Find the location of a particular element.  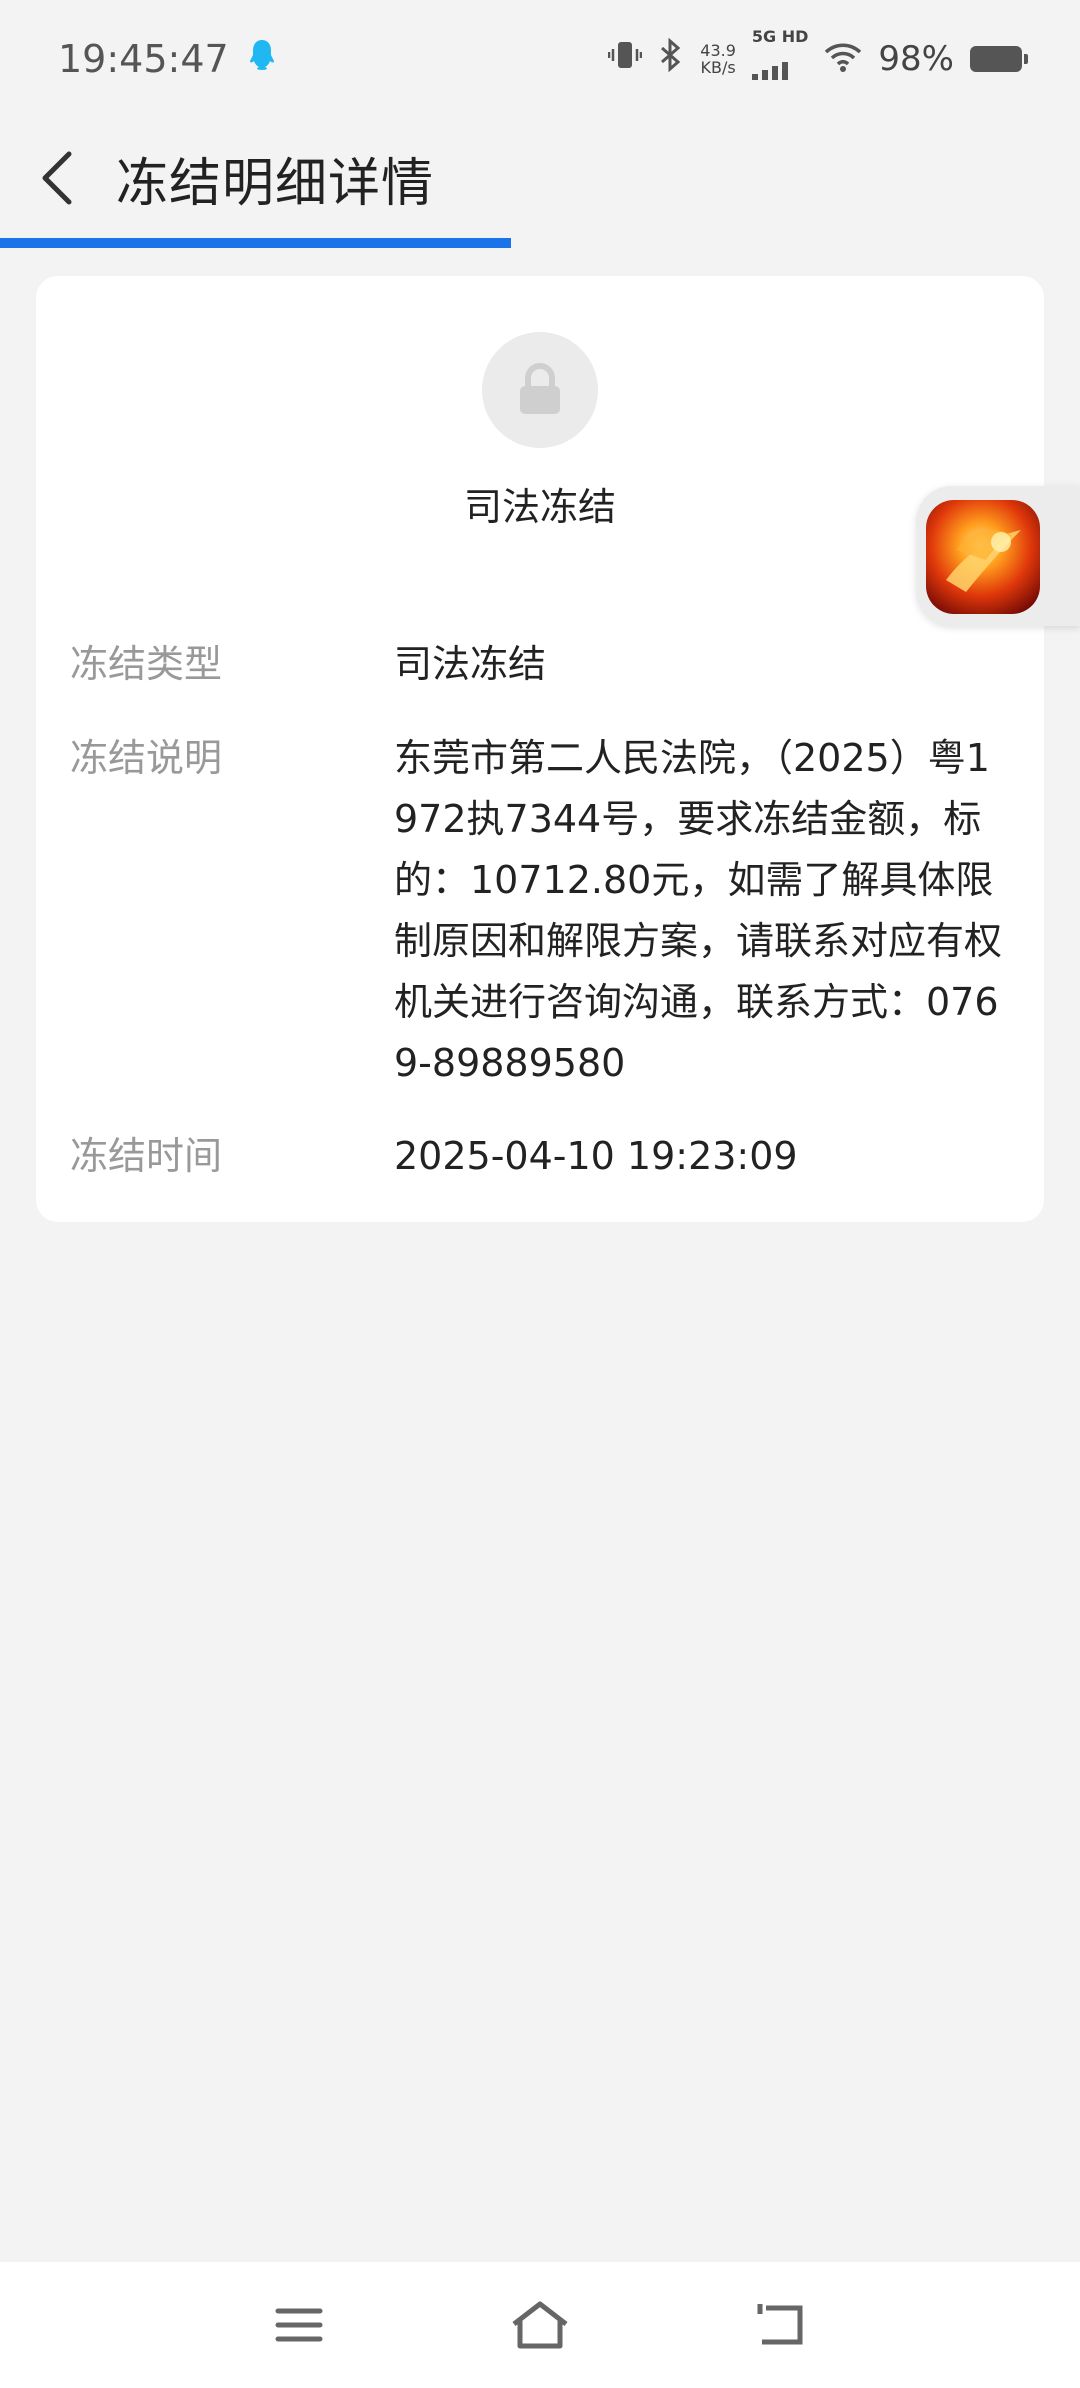

detail-row-type: 冻结类型 司法冻结 is located at coordinates (537, 664).